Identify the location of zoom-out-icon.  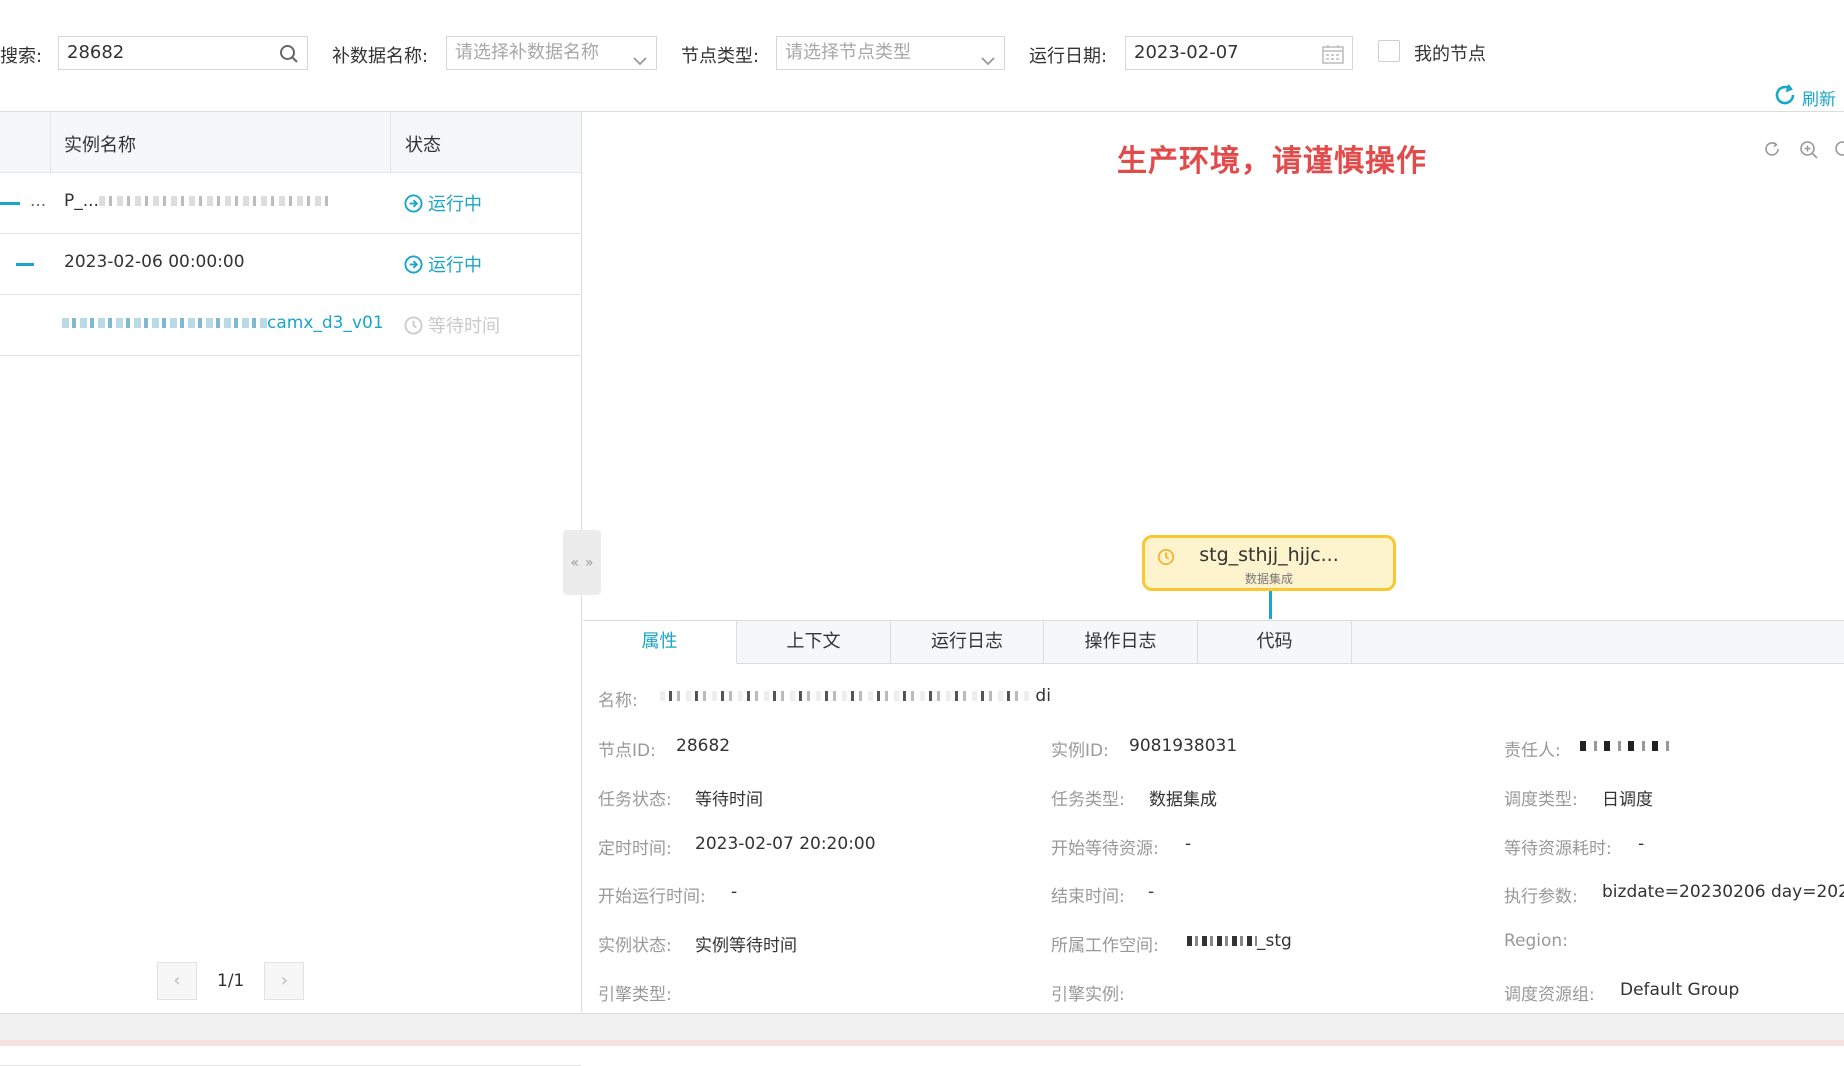
(1839, 152).